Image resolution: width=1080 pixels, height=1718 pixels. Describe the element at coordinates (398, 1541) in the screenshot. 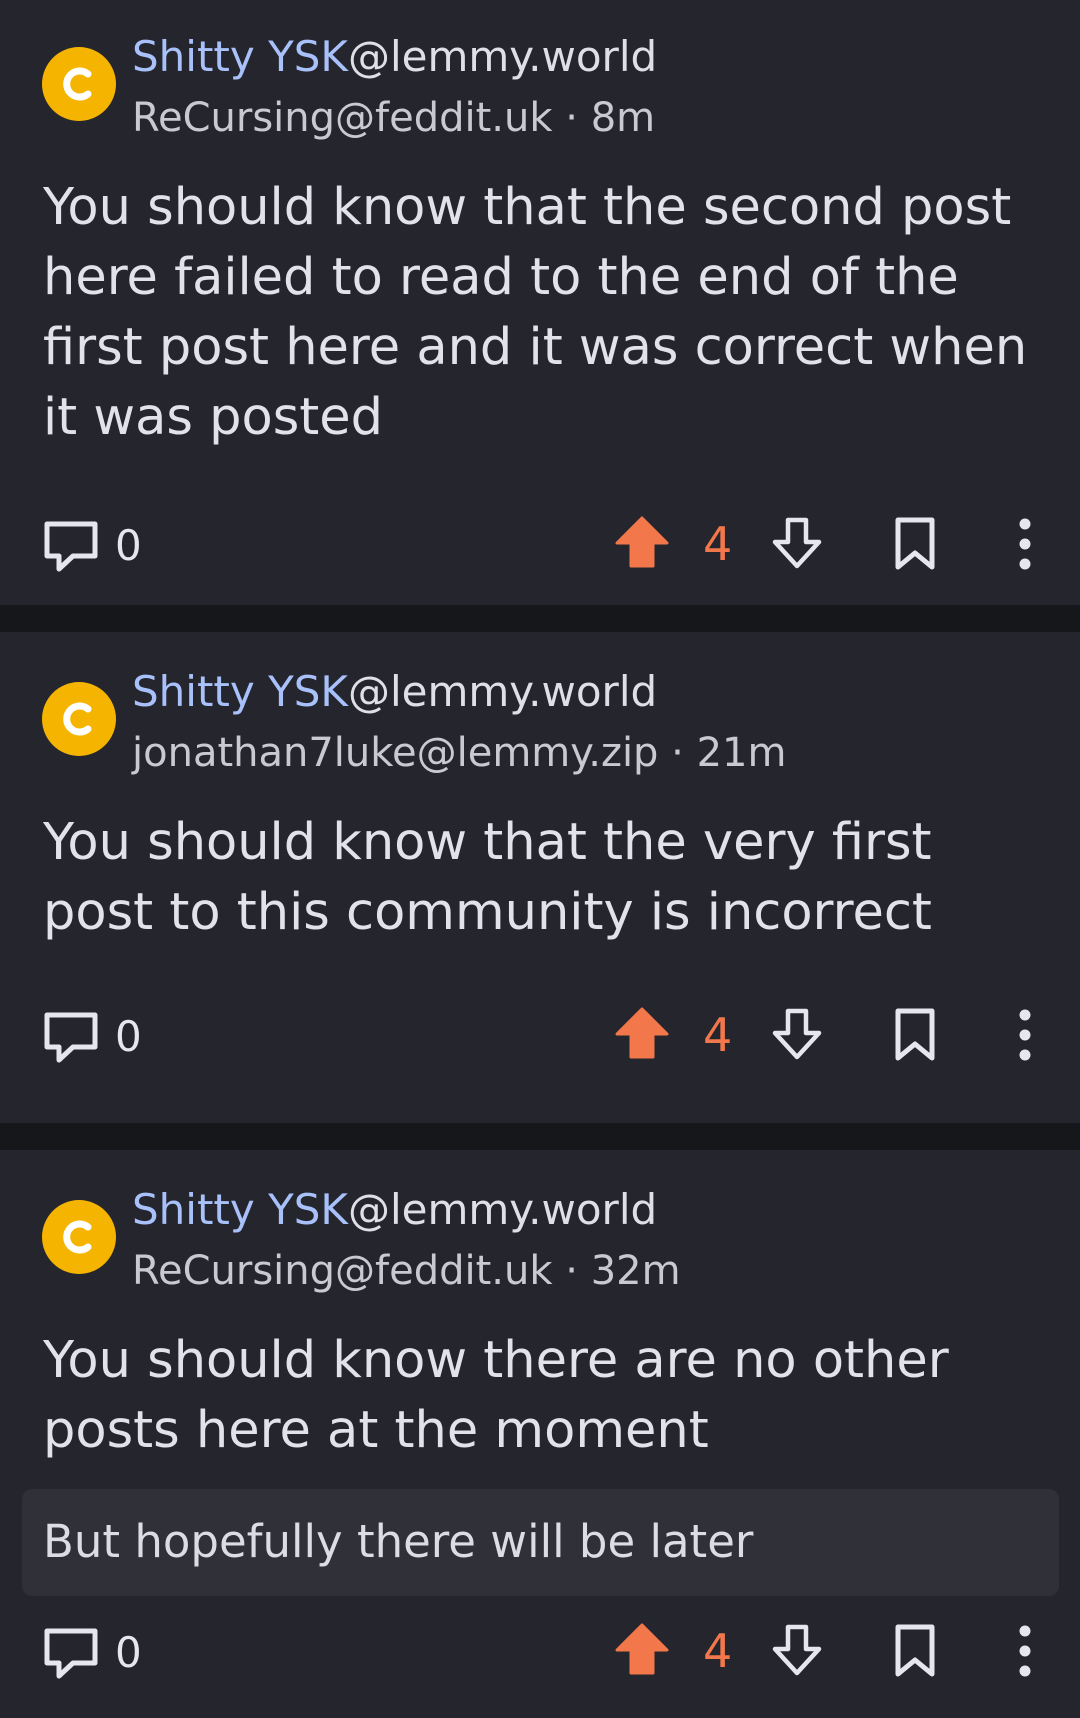

I see `post-body-text: But hopefully there will be later` at that location.